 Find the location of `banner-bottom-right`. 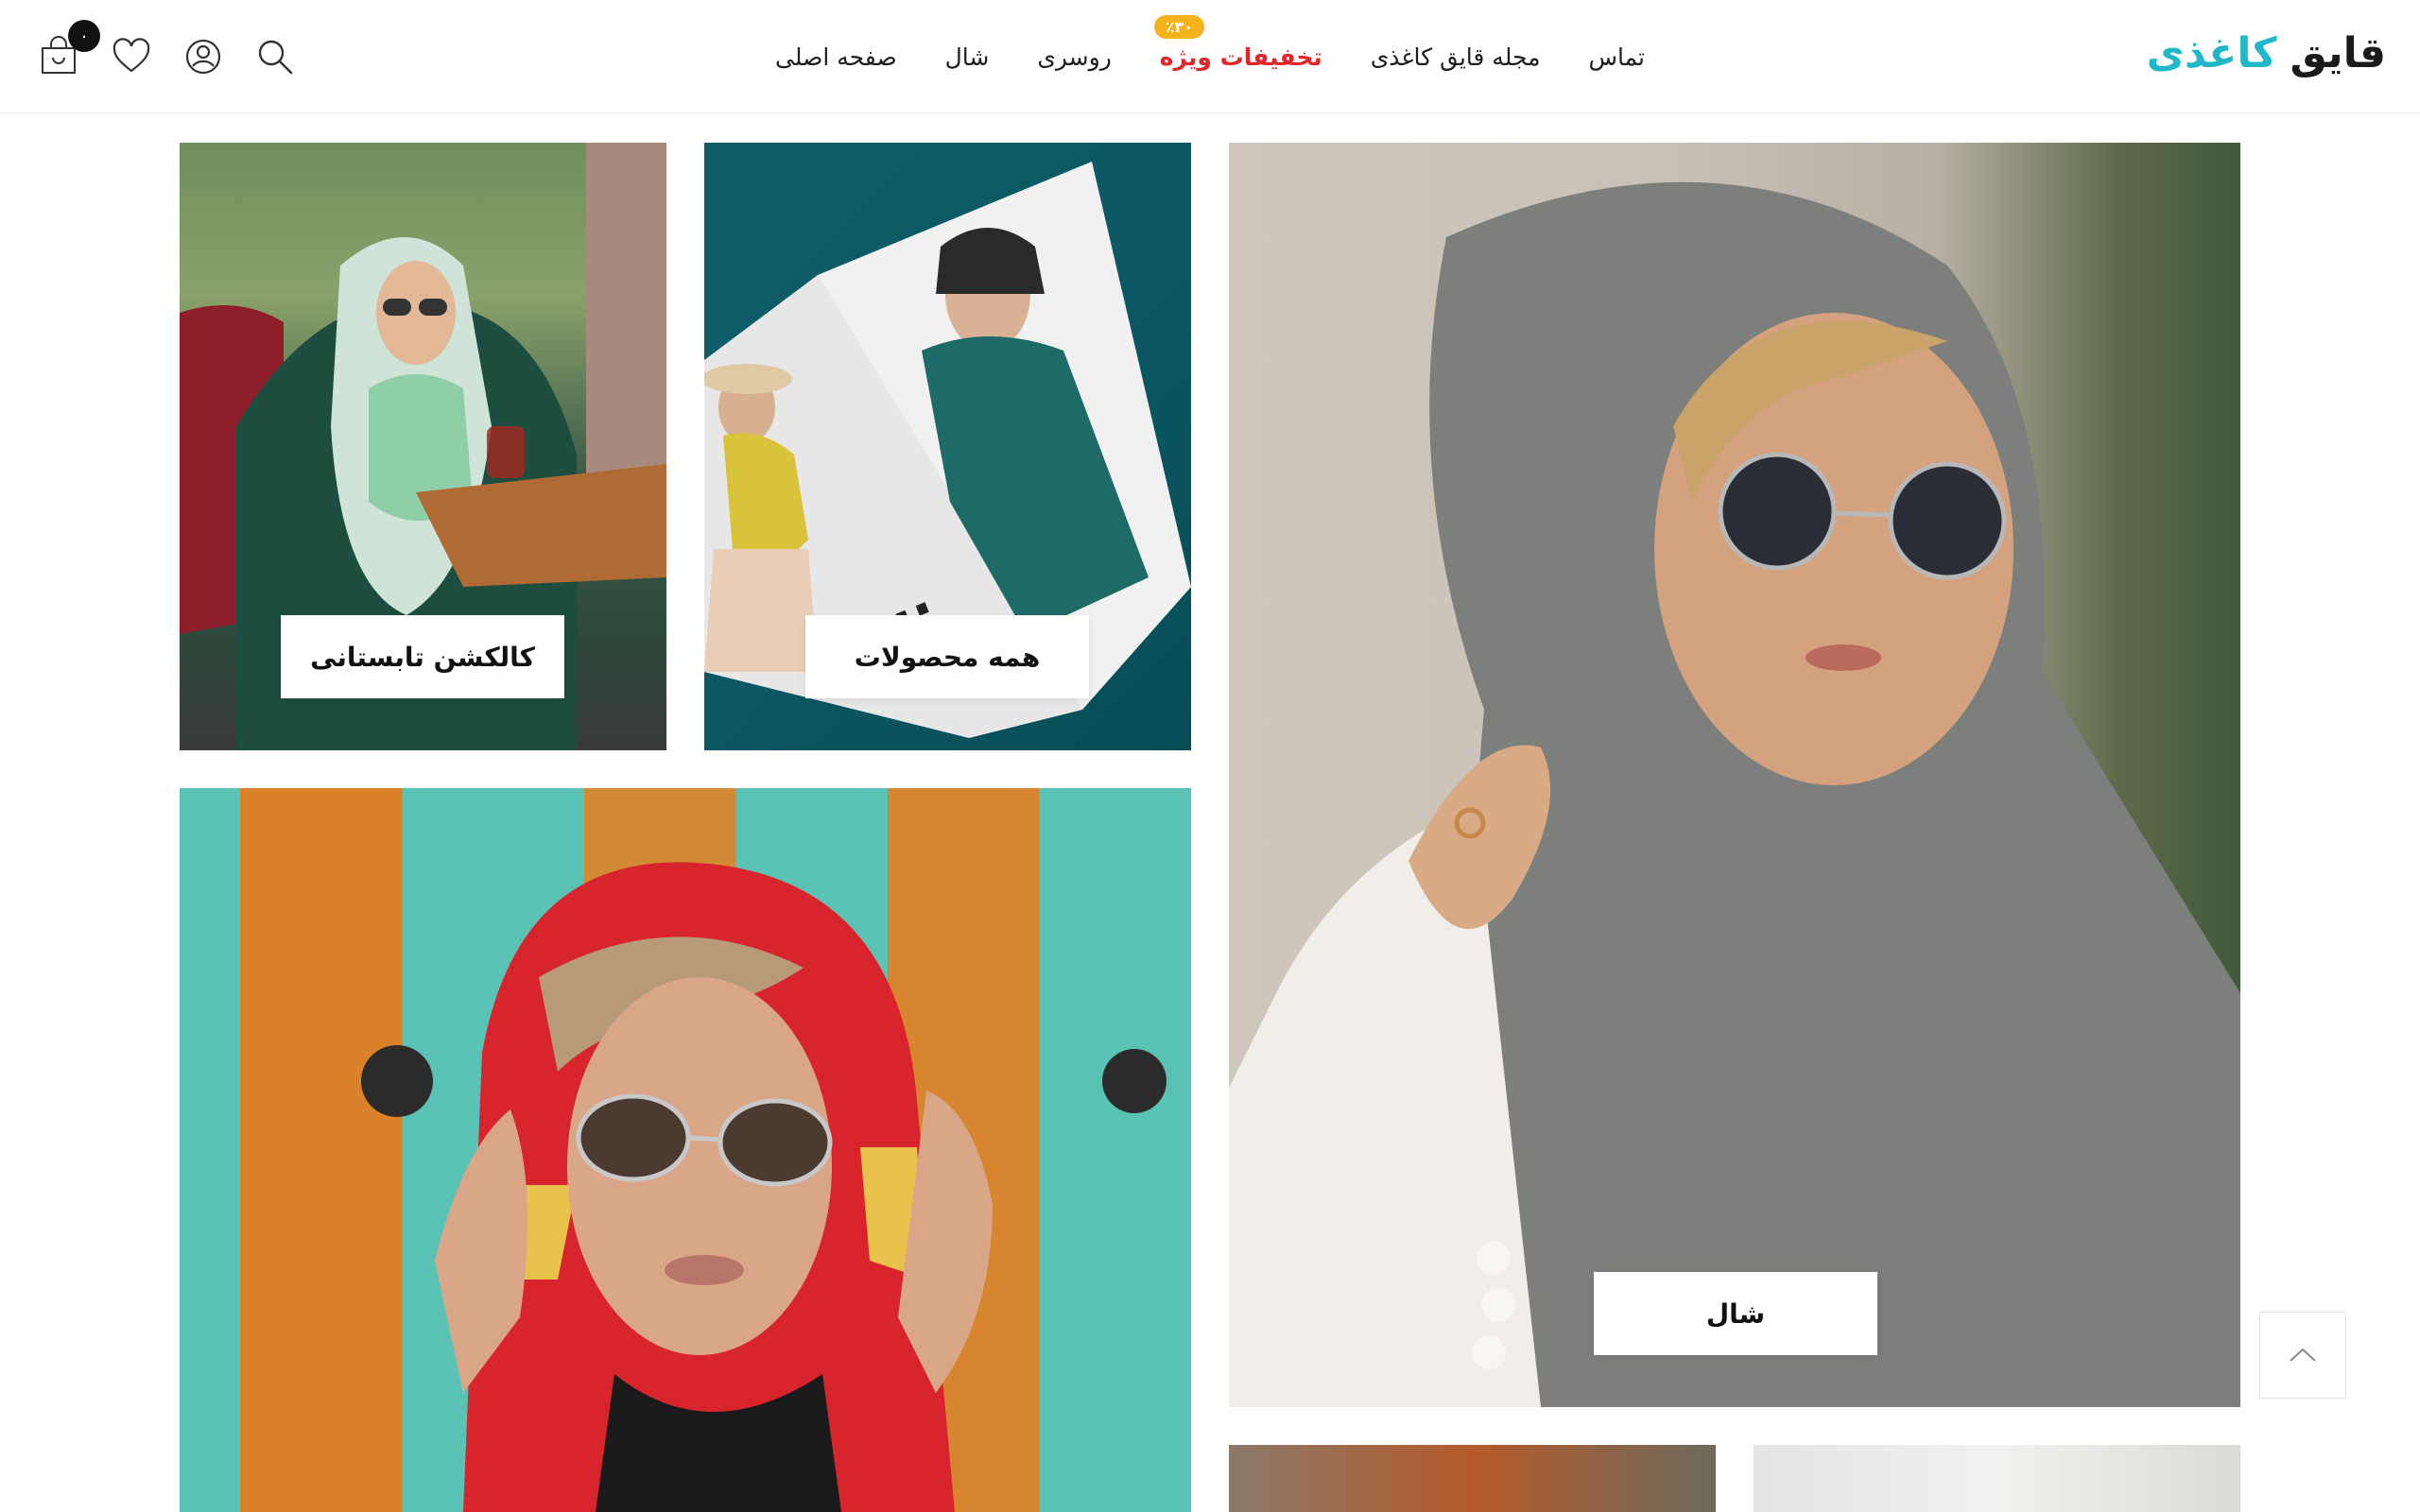

banner-bottom-right is located at coordinates (1997, 1478).